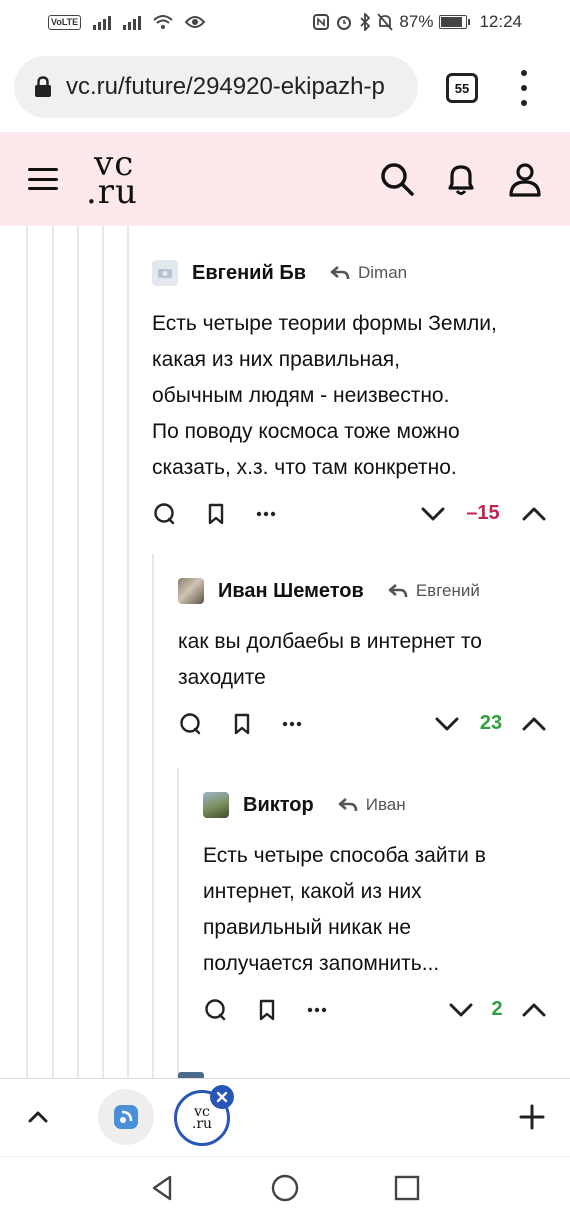 This screenshot has width=570, height=1220. What do you see at coordinates (38, 1116) in the screenshot?
I see `chevron-up-icon` at bounding box center [38, 1116].